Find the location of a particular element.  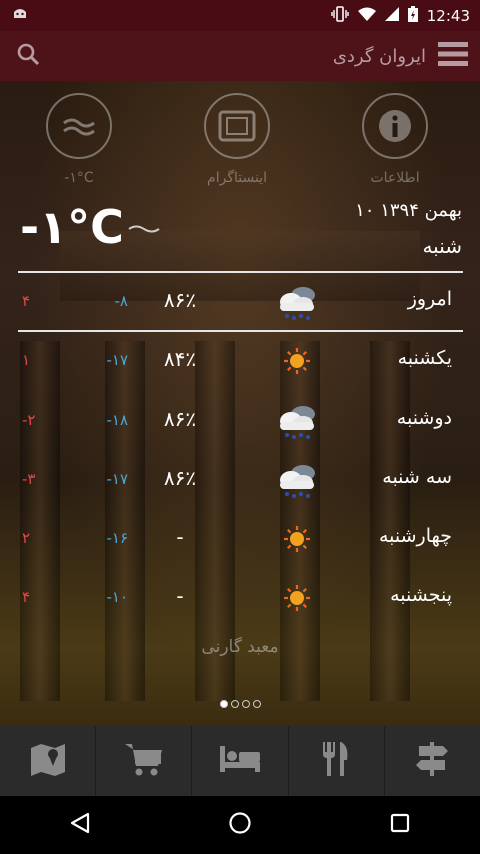

app-bar: ایروان گردی is located at coordinates (240, 56).